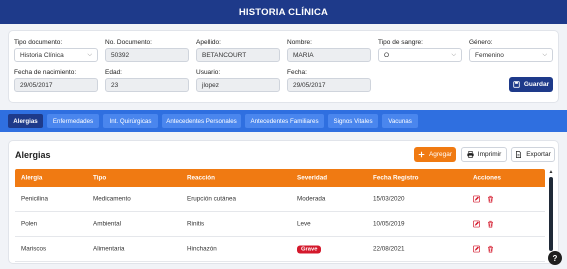 This screenshot has width=567, height=269. I want to click on genero-select: Femenino ⌵, so click(511, 55).